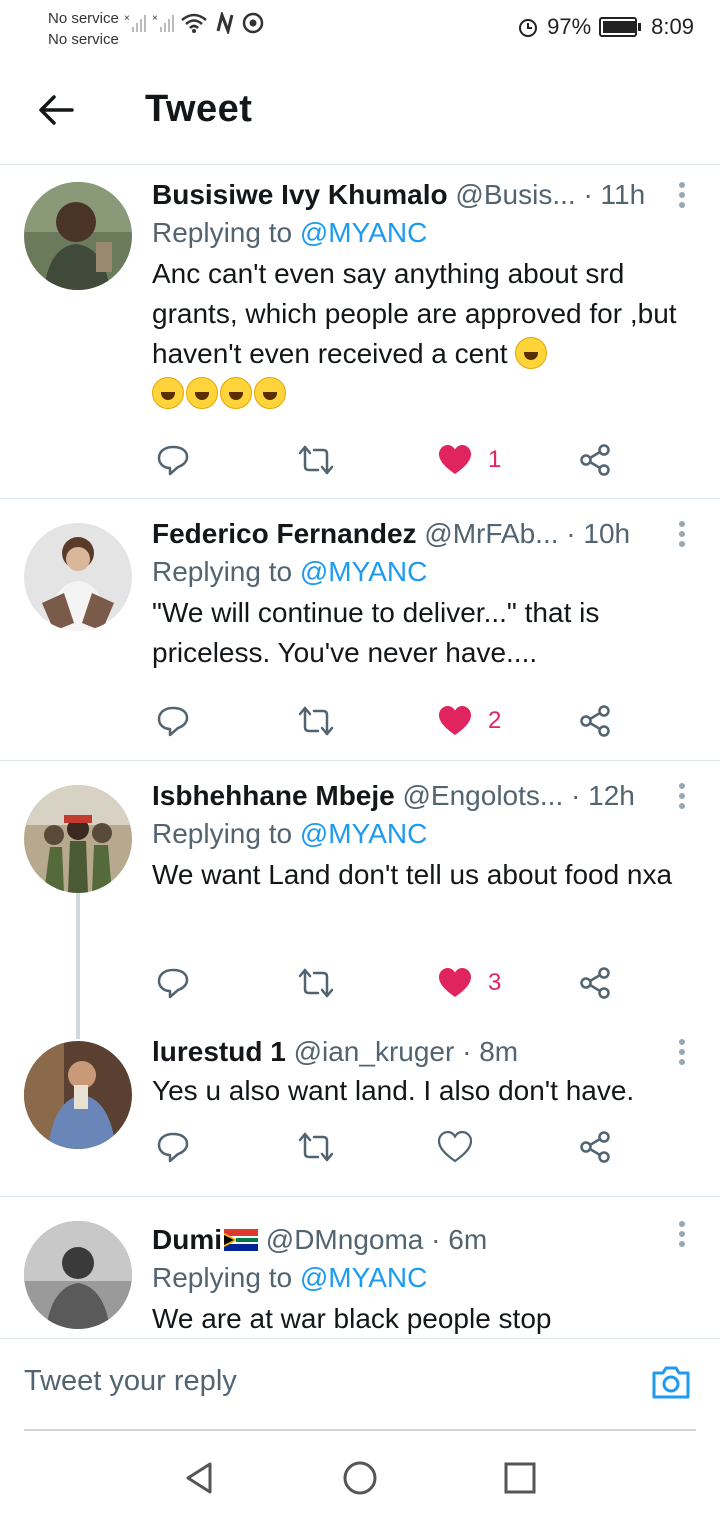 Image resolution: width=720 pixels, height=1520 pixels. What do you see at coordinates (495, 982) in the screenshot?
I see `like-count: 3` at bounding box center [495, 982].